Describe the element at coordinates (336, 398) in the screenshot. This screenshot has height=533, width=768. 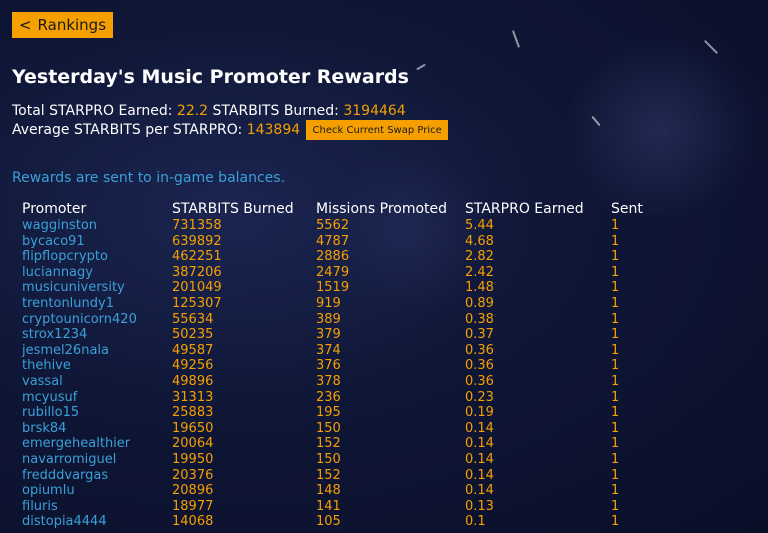
I see `table-row: mcyusuf 31313 236 0.23 1` at that location.